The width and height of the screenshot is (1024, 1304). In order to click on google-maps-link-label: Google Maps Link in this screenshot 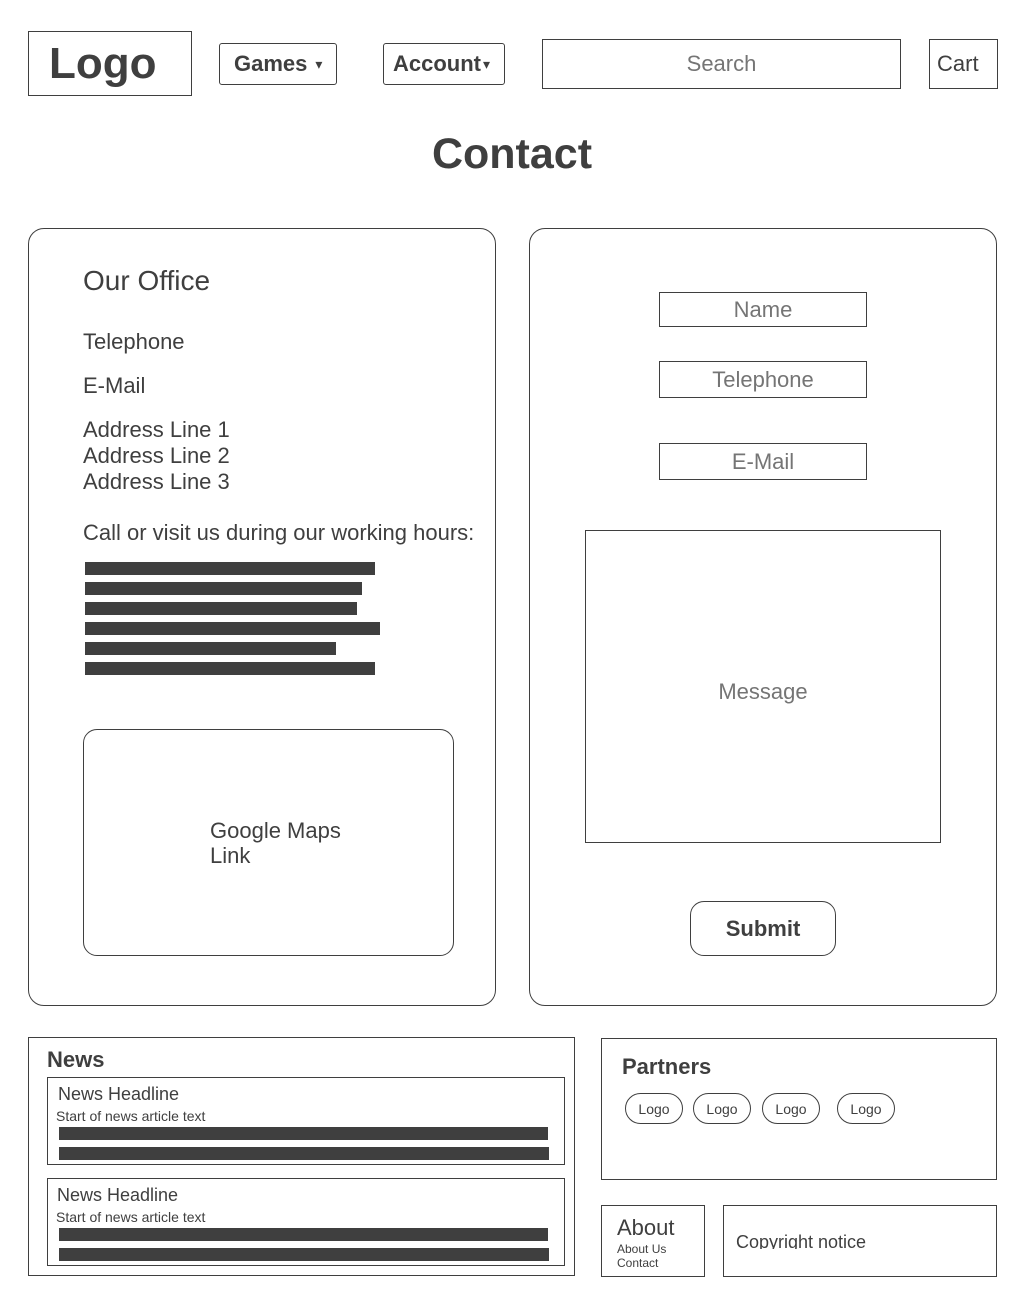, I will do `click(275, 843)`.